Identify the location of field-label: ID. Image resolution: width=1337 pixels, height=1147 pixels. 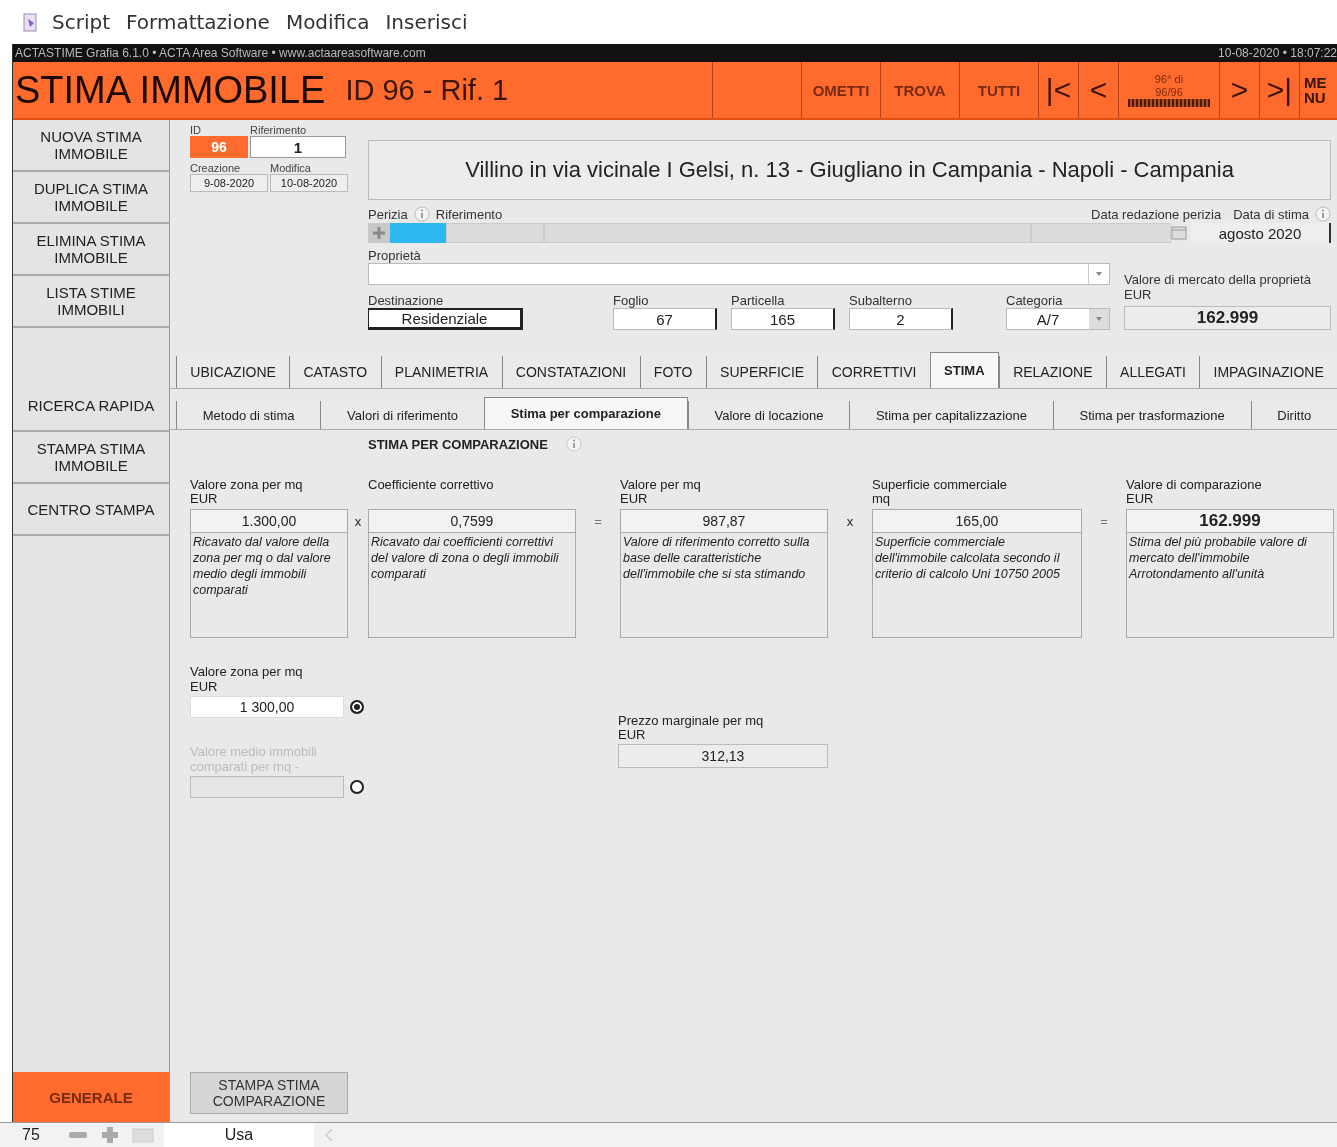
(196, 130).